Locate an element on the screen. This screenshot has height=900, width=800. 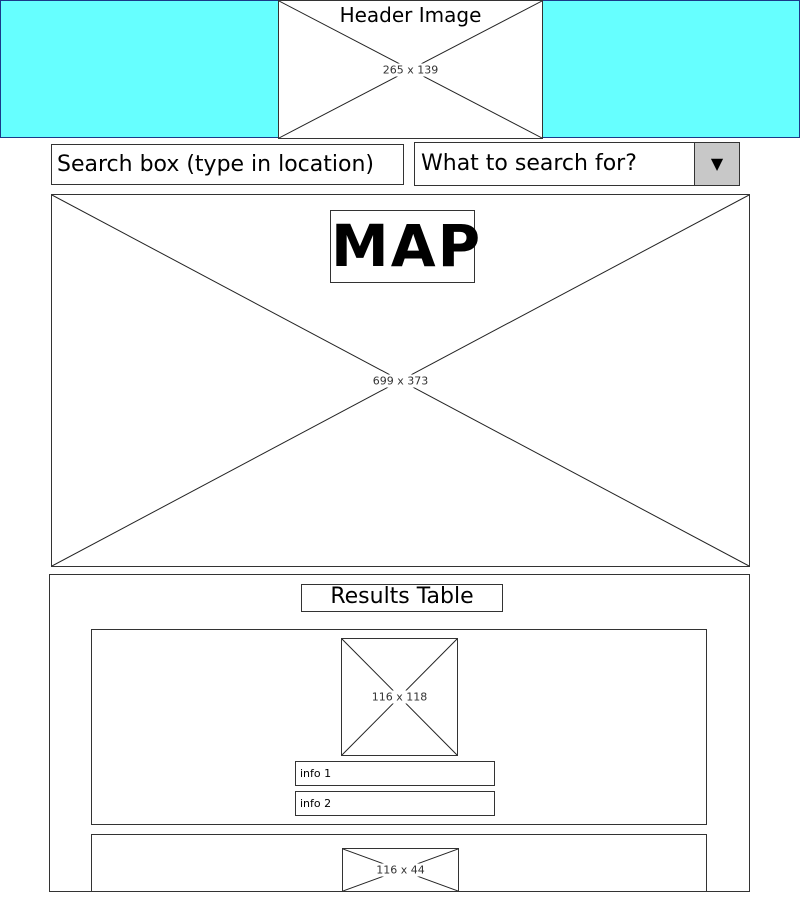
header-image-placeholder: Header Image 265 x 139 is located at coordinates (410, 69).